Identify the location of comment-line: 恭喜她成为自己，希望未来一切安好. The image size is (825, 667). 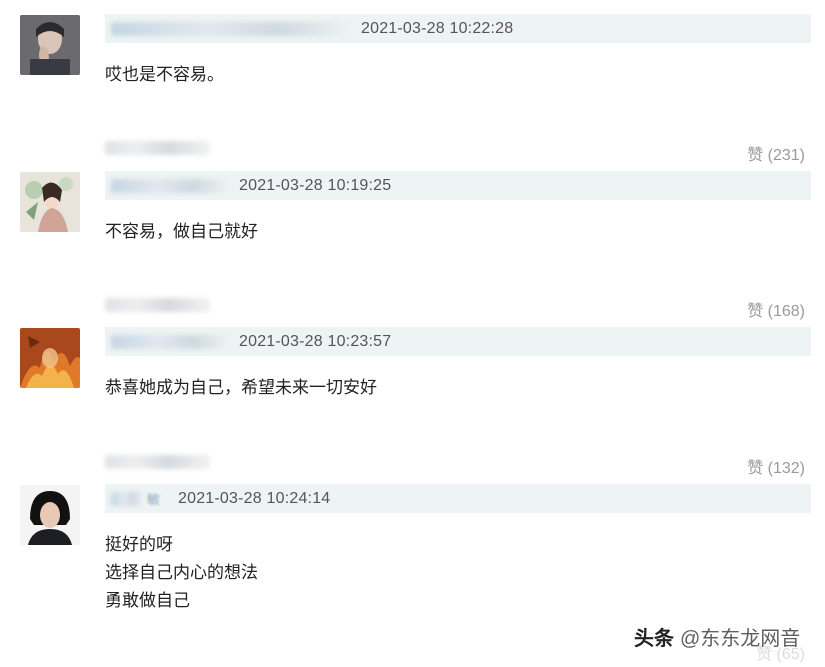
(241, 387).